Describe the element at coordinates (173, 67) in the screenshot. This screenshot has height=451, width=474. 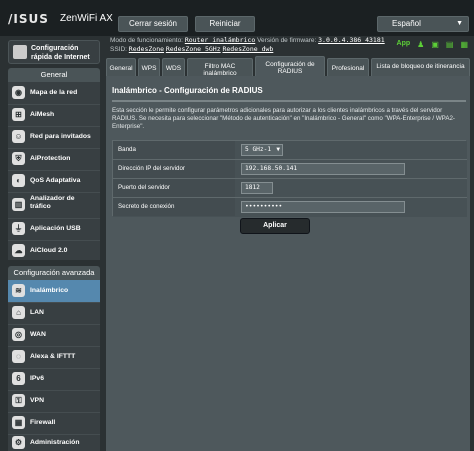
I see `tab-wds: WDS` at that location.